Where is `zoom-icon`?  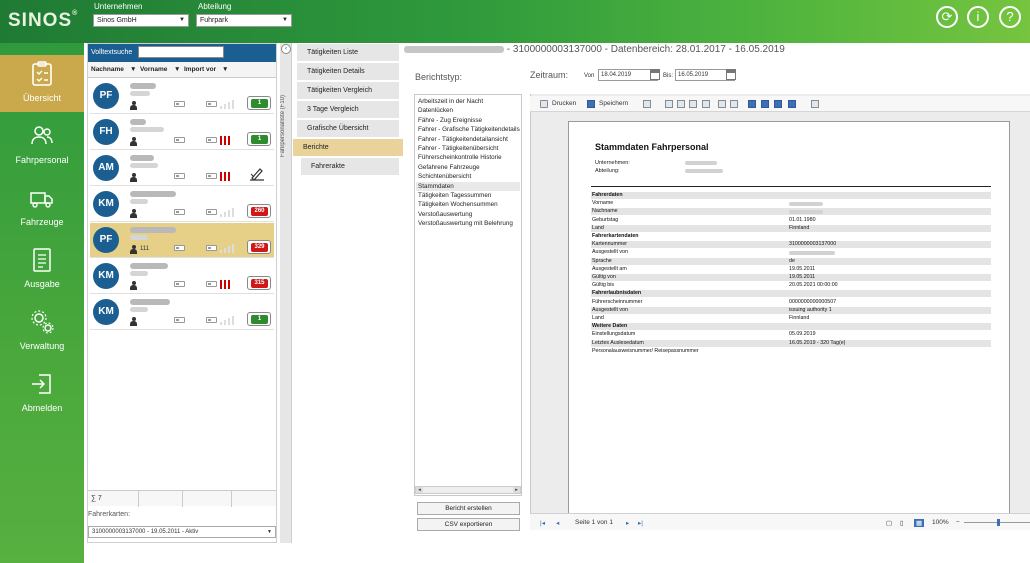 zoom-icon is located at coordinates (792, 104).